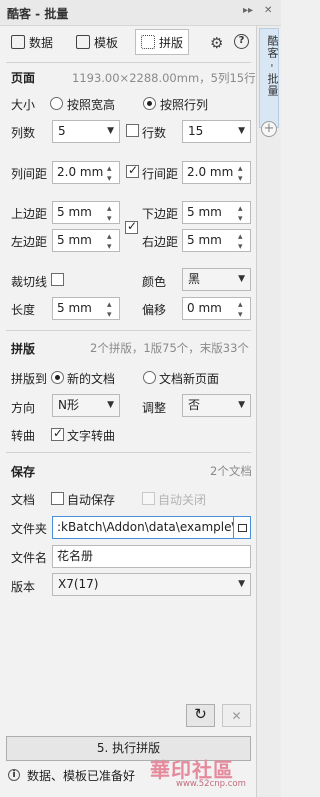  What do you see at coordinates (29, 558) in the screenshot?
I see `filename-label: 文件名` at bounding box center [29, 558].